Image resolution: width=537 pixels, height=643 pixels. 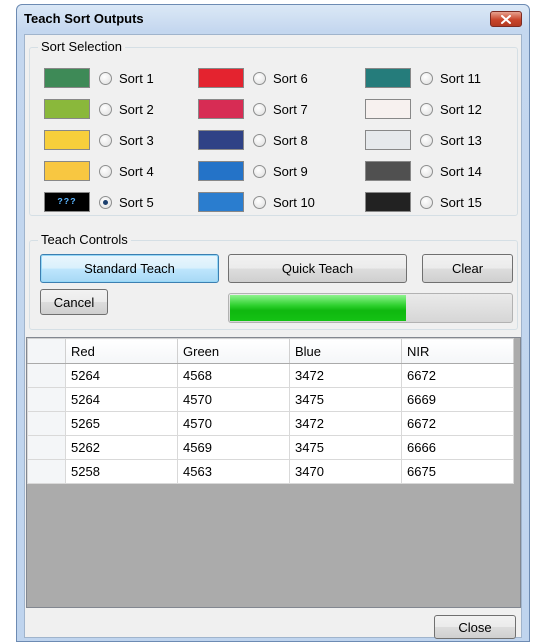 What do you see at coordinates (121, 447) in the screenshot?
I see `table-cell-red: 5262` at bounding box center [121, 447].